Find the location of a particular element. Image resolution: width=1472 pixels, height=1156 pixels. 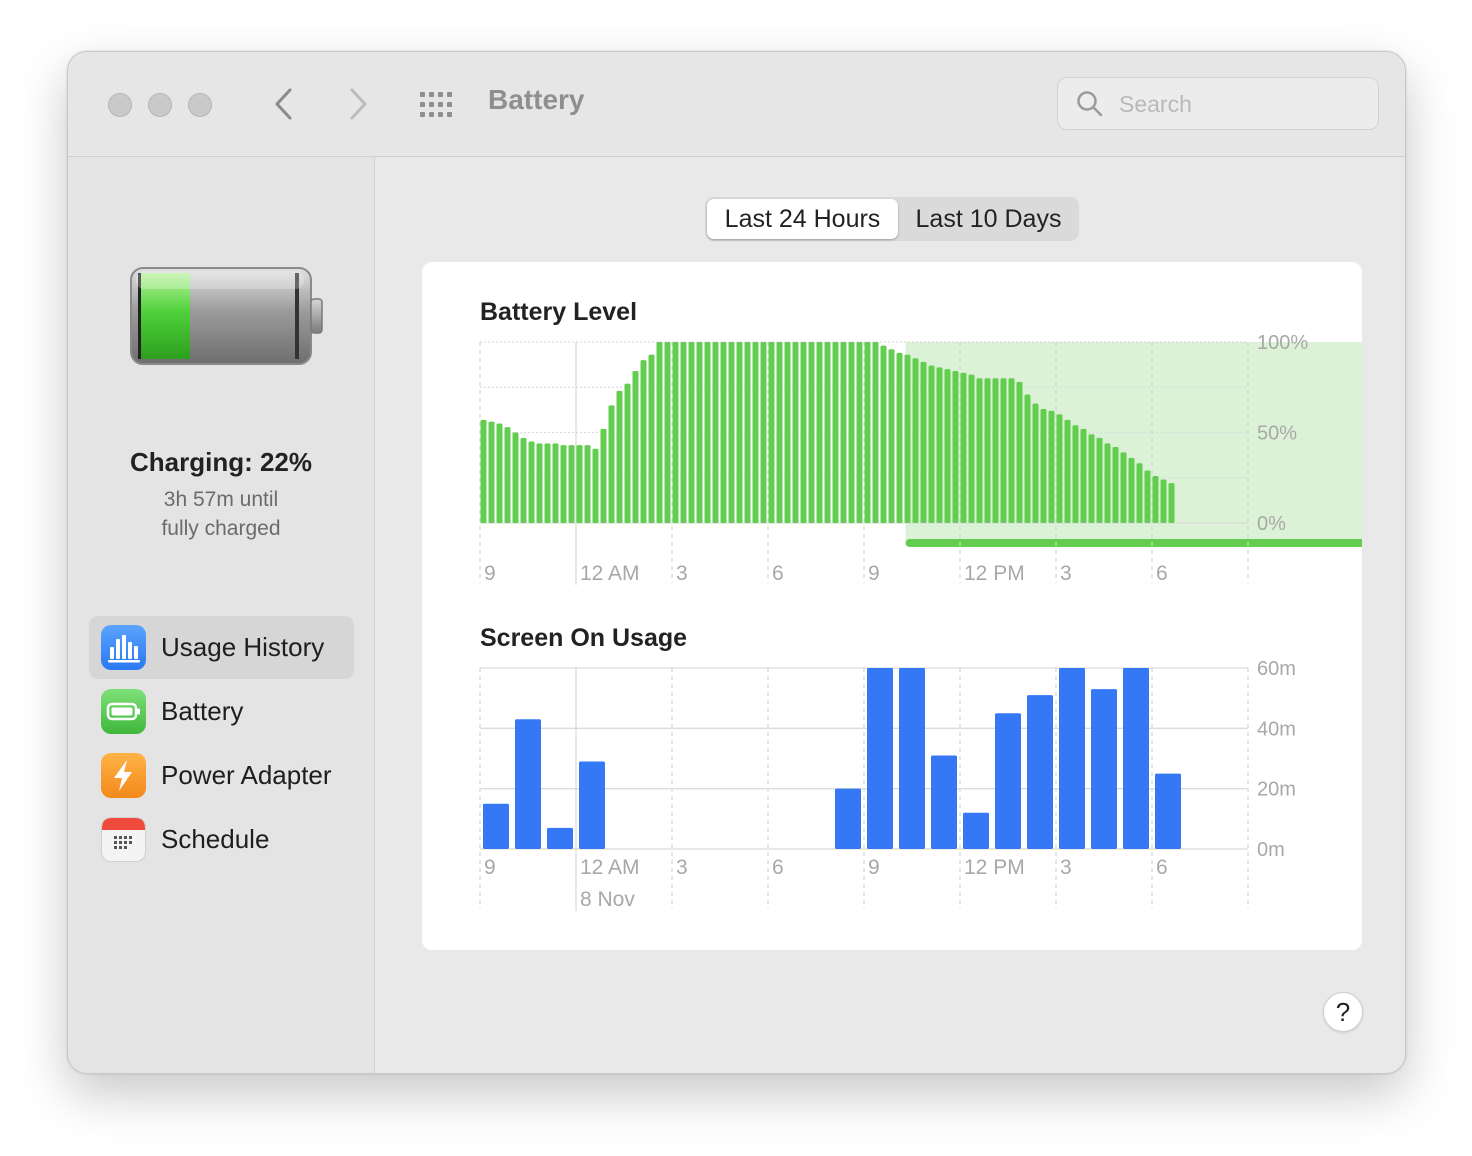

back-button is located at coordinates (284, 104).